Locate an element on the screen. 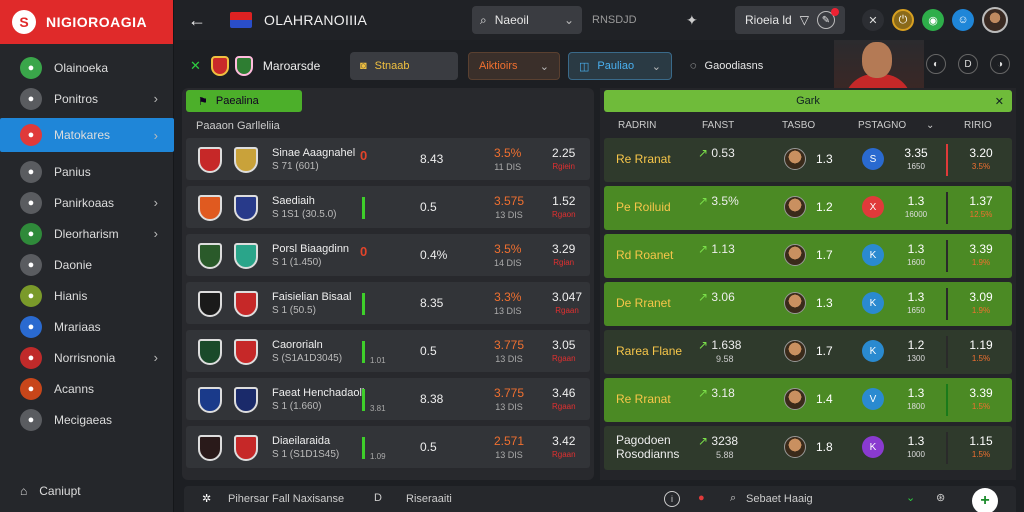 The height and width of the screenshot is (512, 1024). search-value: Naeoil is located at coordinates (511, 20).